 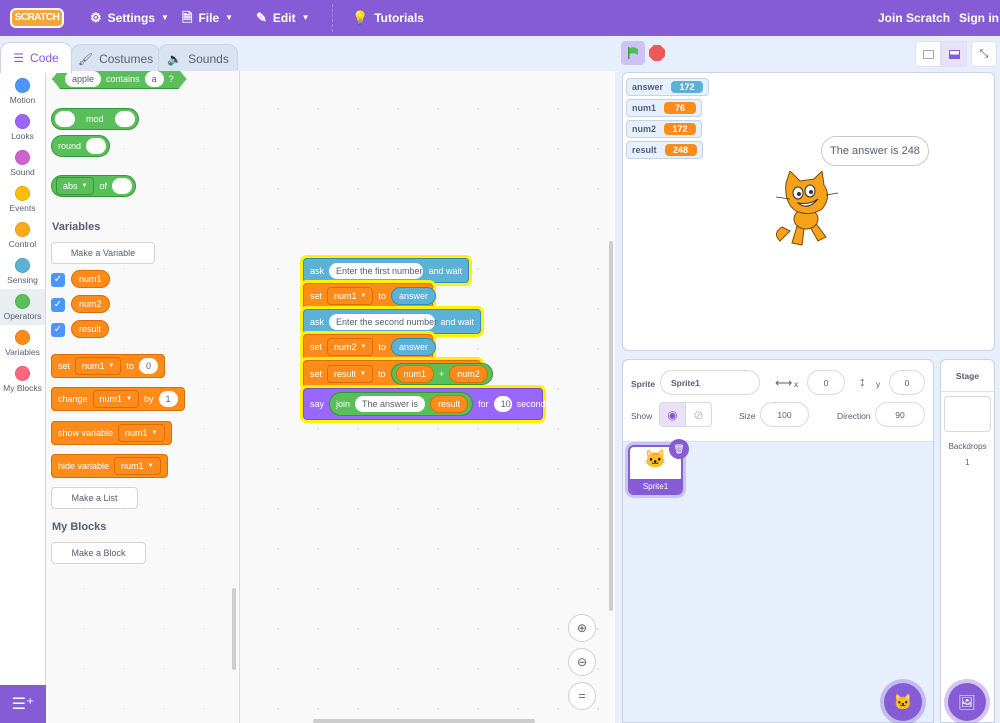 I want to click on category-control: Control, so click(x=22, y=235).